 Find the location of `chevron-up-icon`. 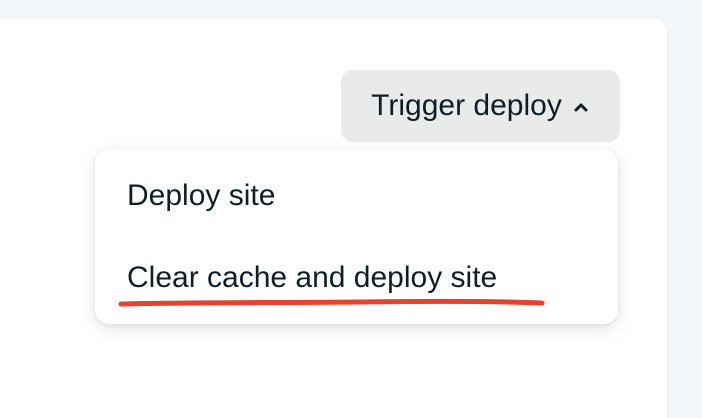

chevron-up-icon is located at coordinates (581, 107).